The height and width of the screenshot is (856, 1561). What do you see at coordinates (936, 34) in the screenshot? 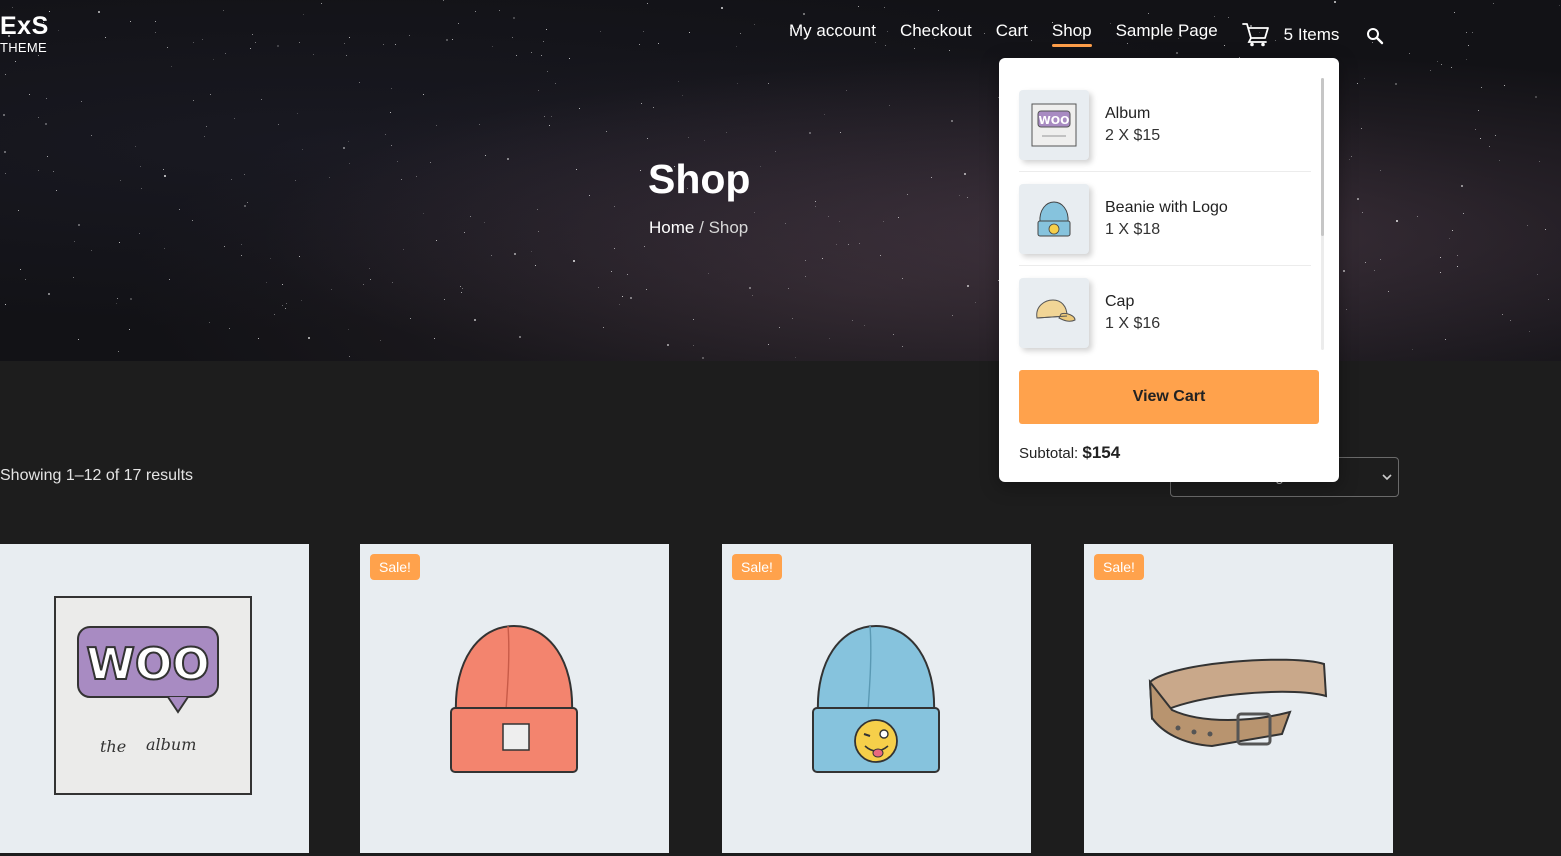
I see `nav-checkout: Checkout` at bounding box center [936, 34].